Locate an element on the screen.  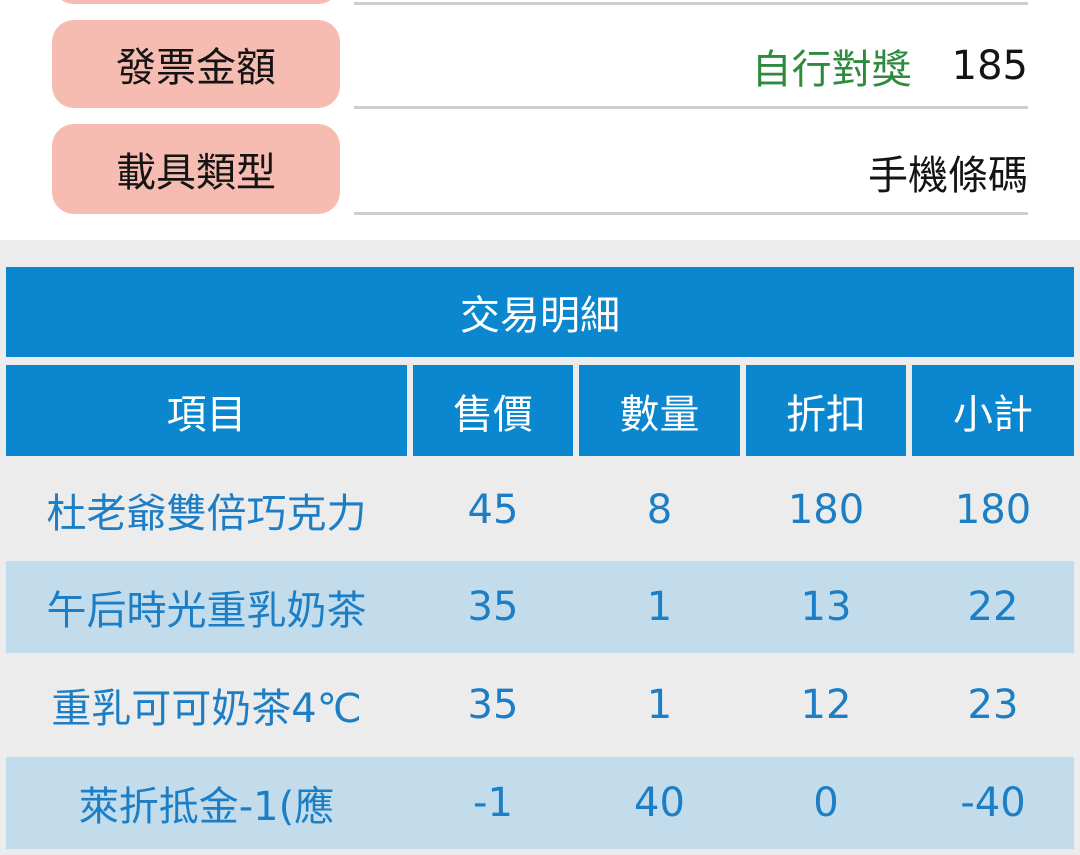
cell-quantity: 8 is located at coordinates (659, 510).